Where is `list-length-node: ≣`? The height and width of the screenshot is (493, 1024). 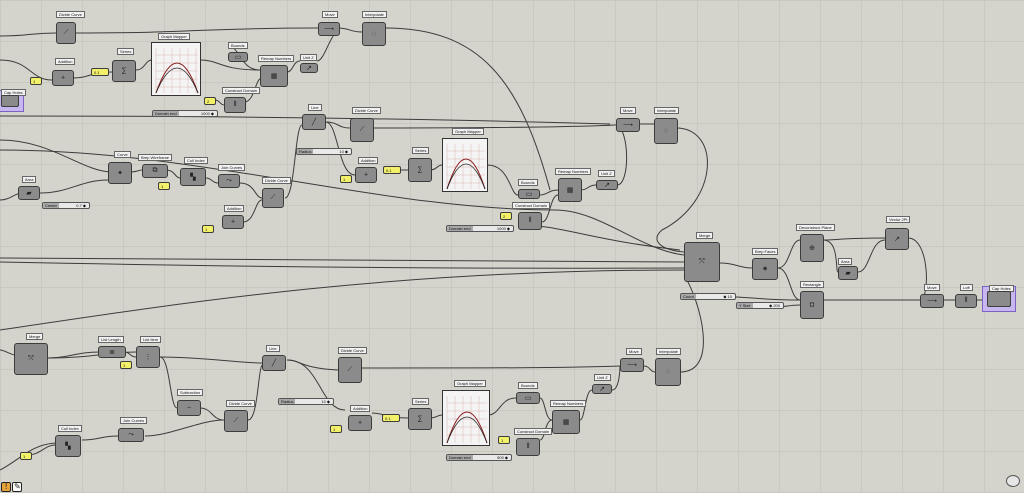 list-length-node: ≣ is located at coordinates (112, 352).